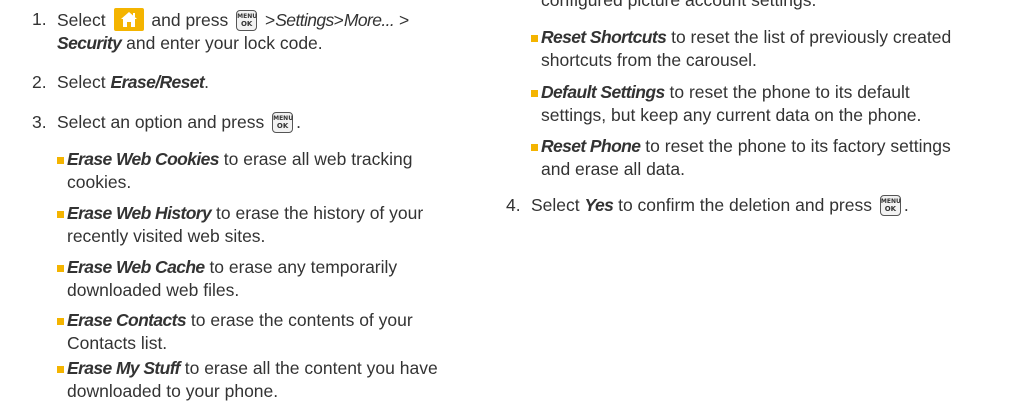 This screenshot has height=404, width=1011. I want to click on step-number: 2., so click(39, 82).